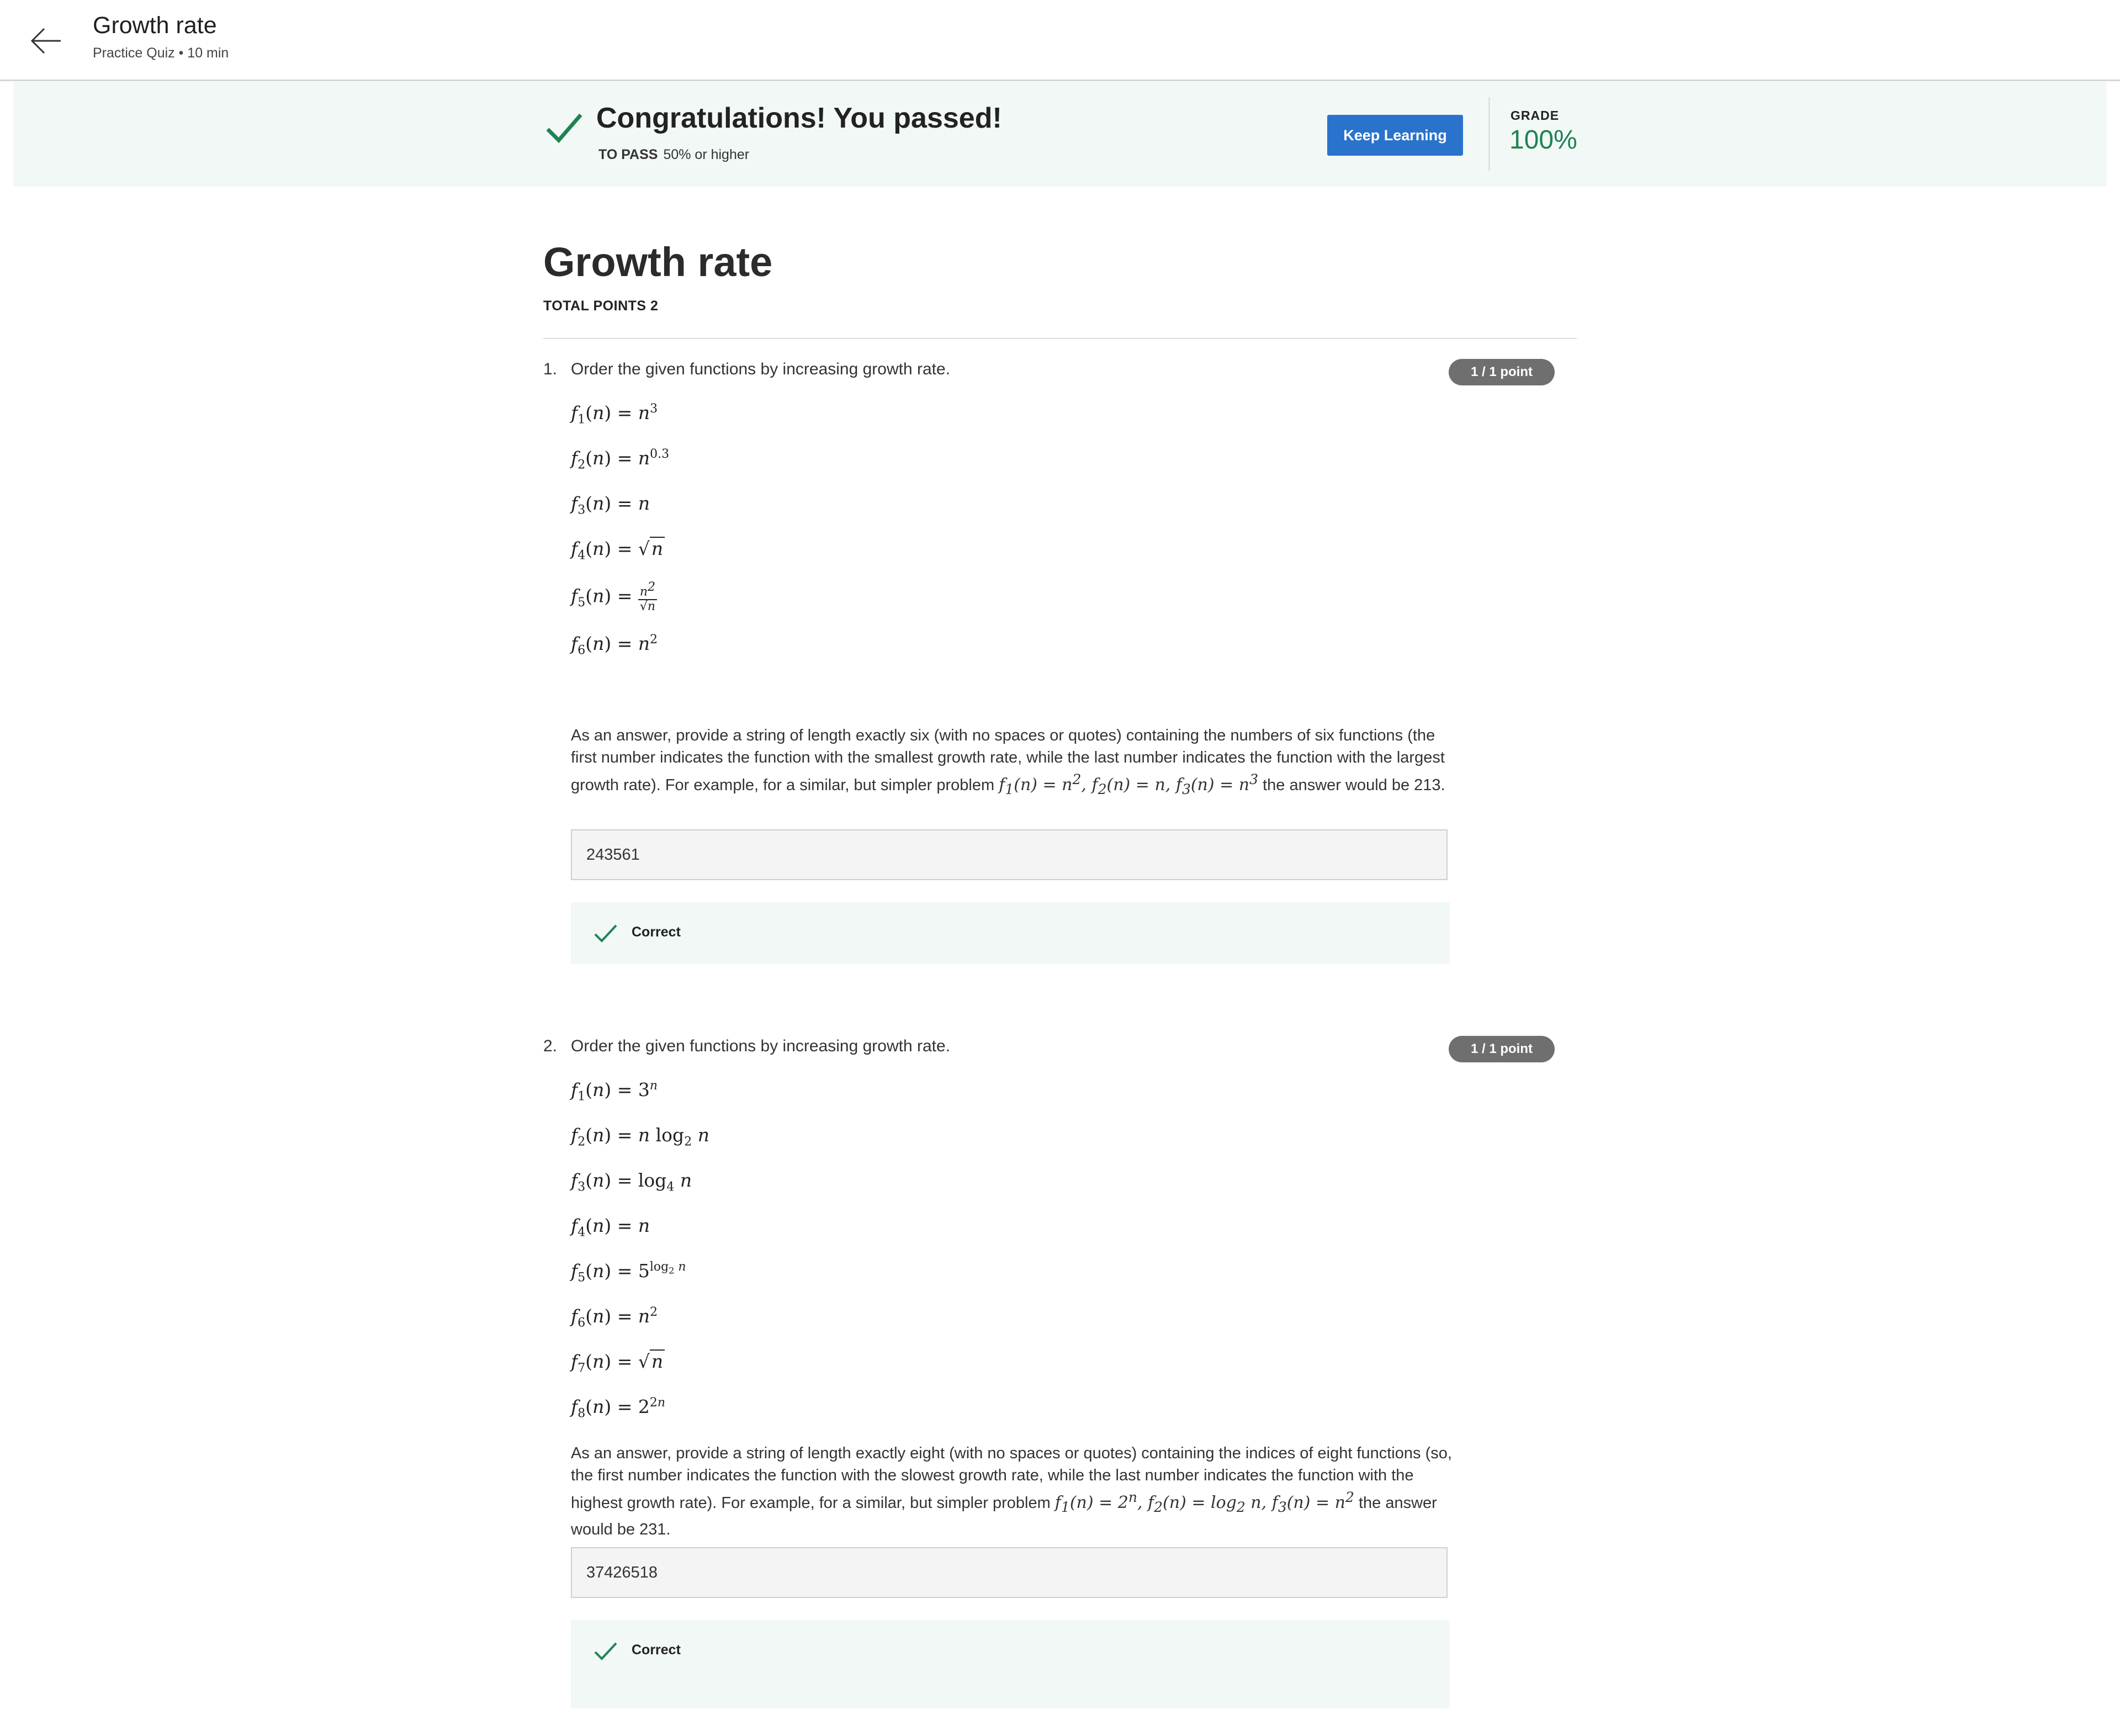 This screenshot has width=2120, height=1736. Describe the element at coordinates (610, 1227) in the screenshot. I see `formula-f4: f4(n) = n` at that location.